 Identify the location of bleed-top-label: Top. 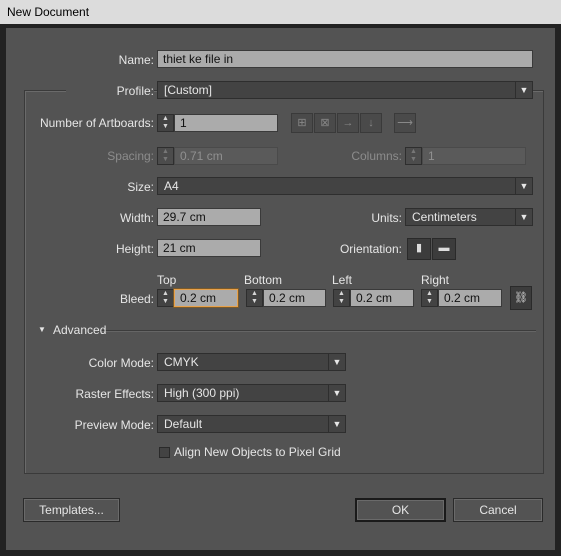
(167, 280).